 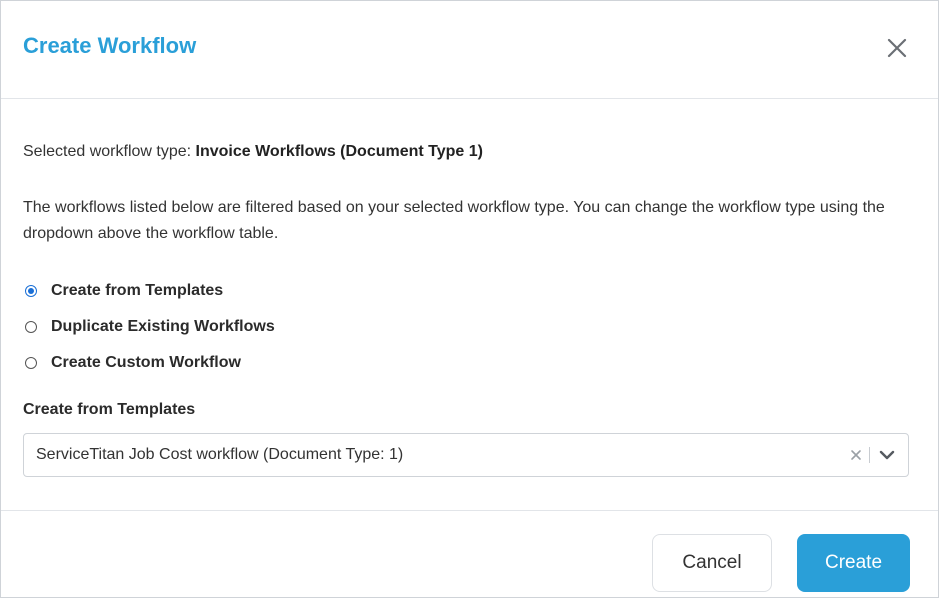 What do you see at coordinates (887, 455) in the screenshot?
I see `chevron-down-icon` at bounding box center [887, 455].